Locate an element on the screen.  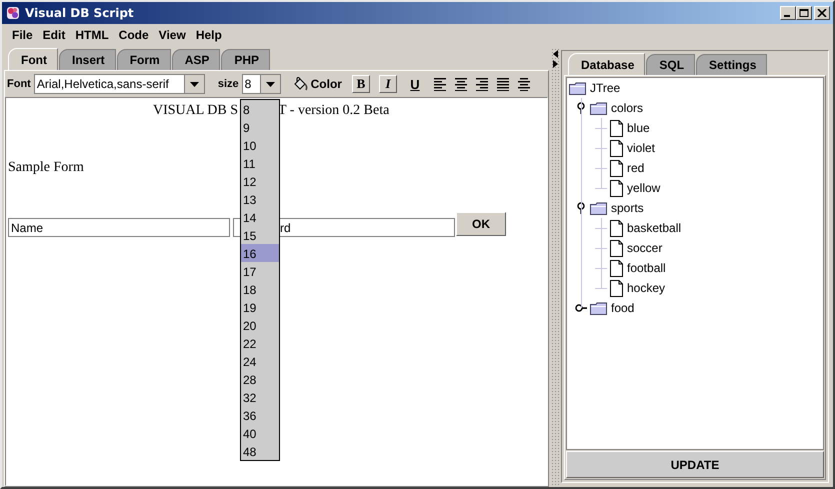
paint-bucket-icon is located at coordinates (300, 84).